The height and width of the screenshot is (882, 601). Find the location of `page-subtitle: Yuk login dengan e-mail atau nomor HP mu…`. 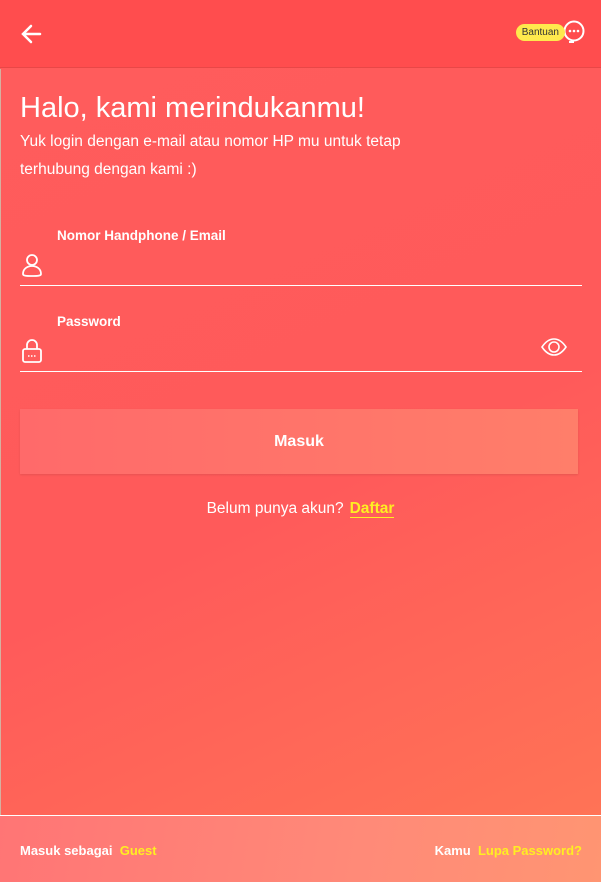

page-subtitle: Yuk login dengan e-mail atau nomor HP mu… is located at coordinates (210, 155).